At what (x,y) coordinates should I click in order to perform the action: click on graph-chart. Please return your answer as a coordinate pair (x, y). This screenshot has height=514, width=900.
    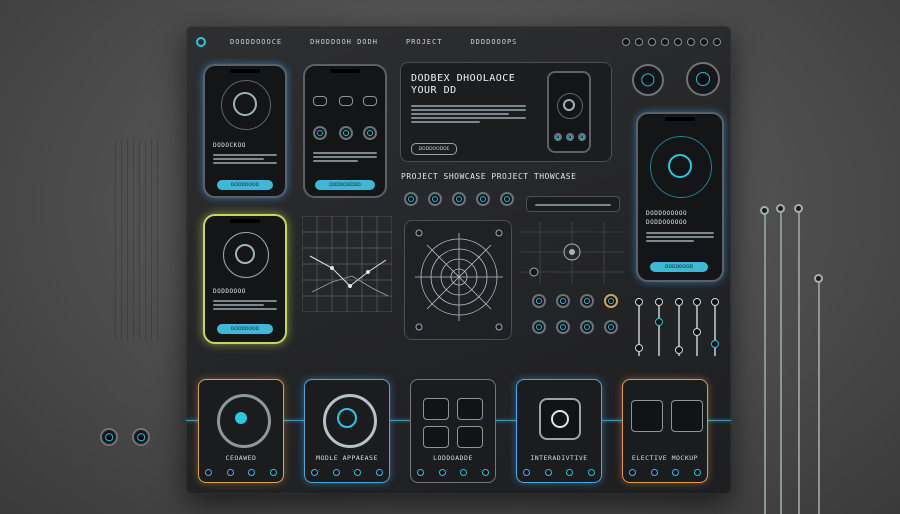
    Looking at the image, I should click on (347, 264).